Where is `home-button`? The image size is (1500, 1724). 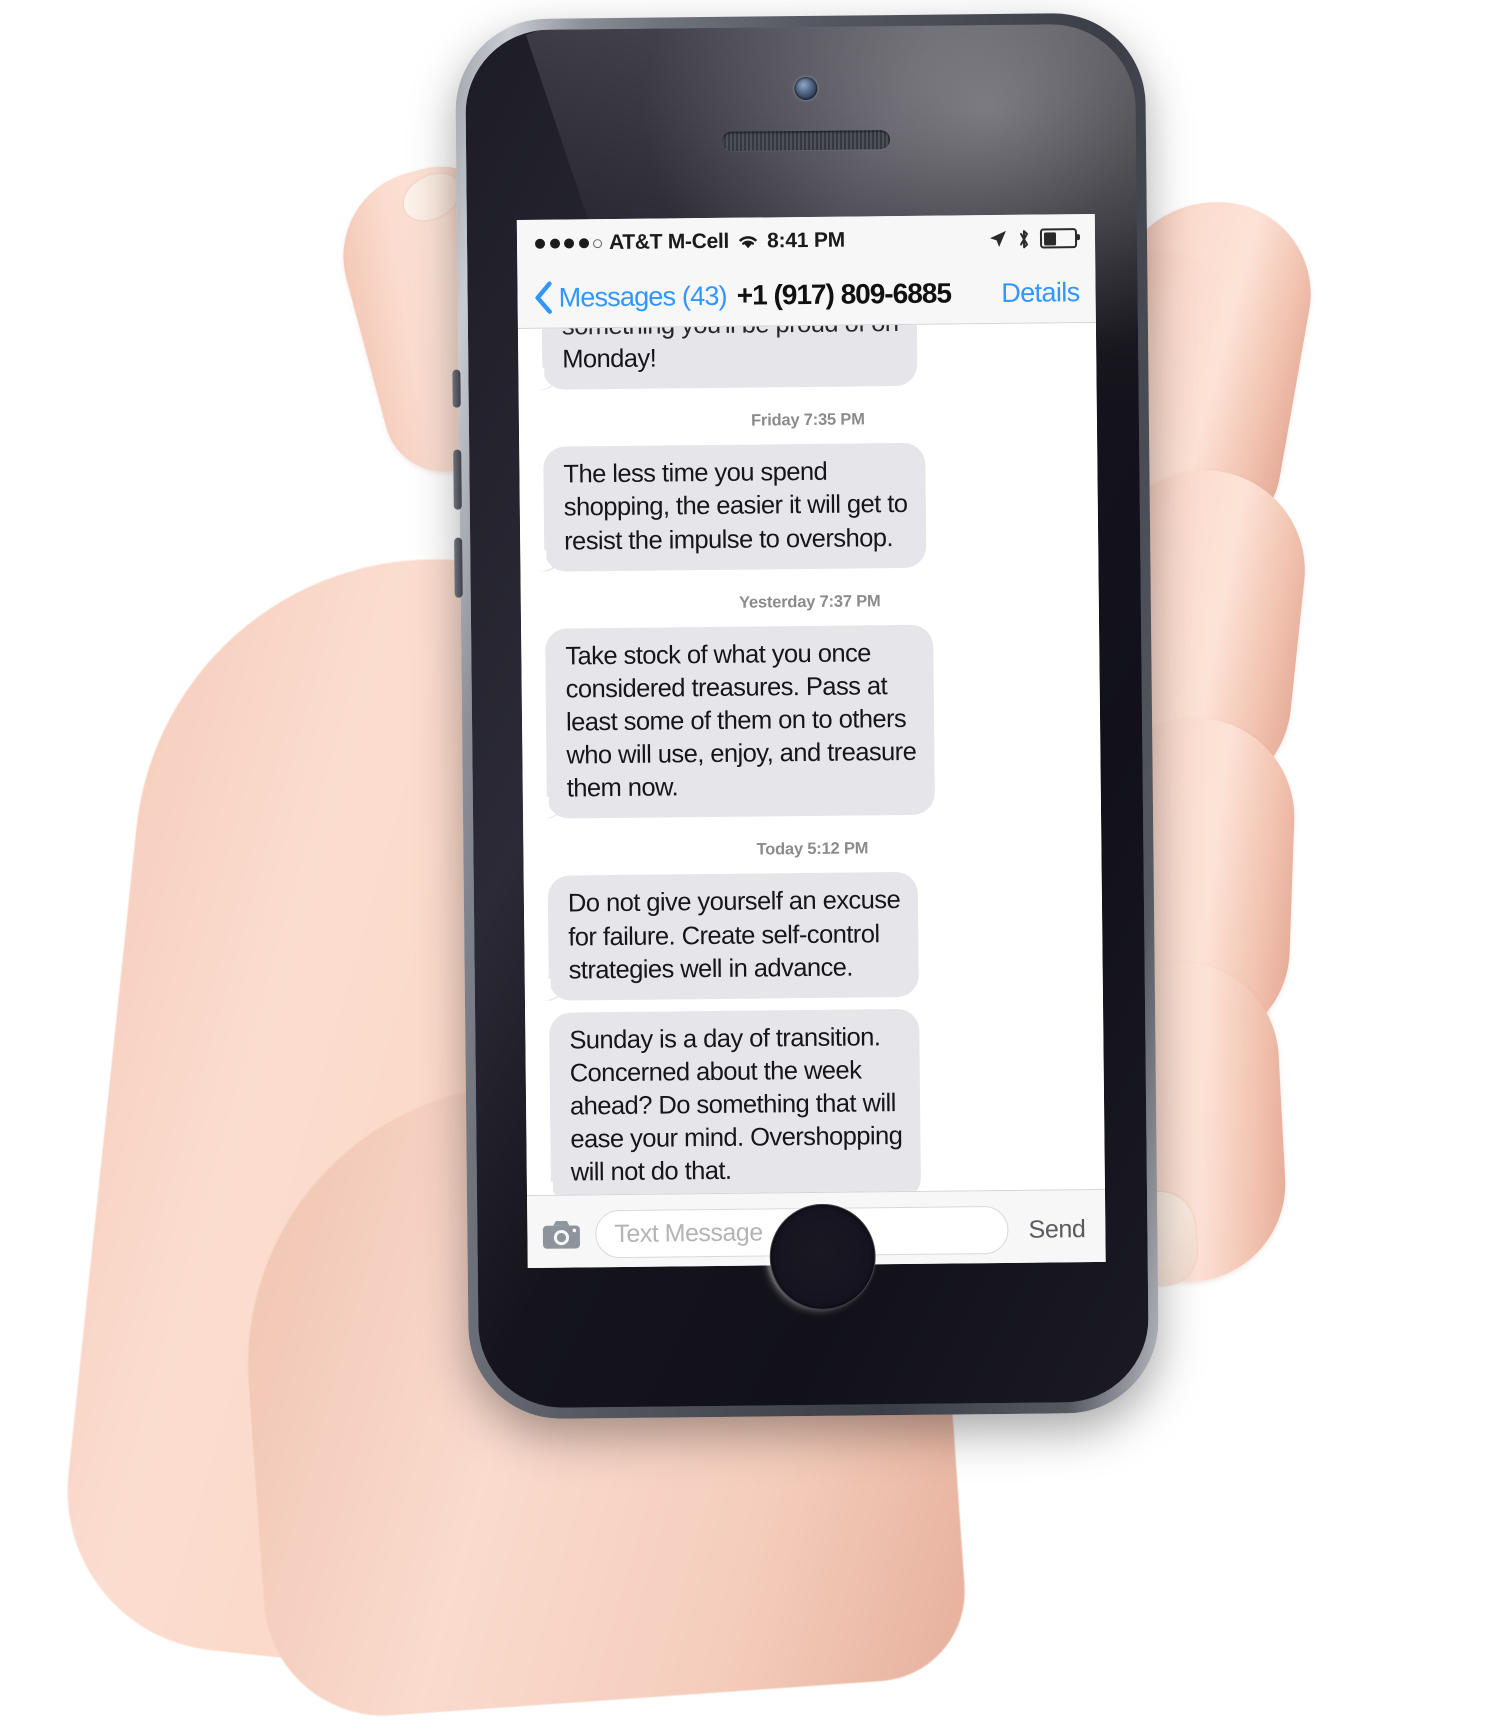
home-button is located at coordinates (823, 1257).